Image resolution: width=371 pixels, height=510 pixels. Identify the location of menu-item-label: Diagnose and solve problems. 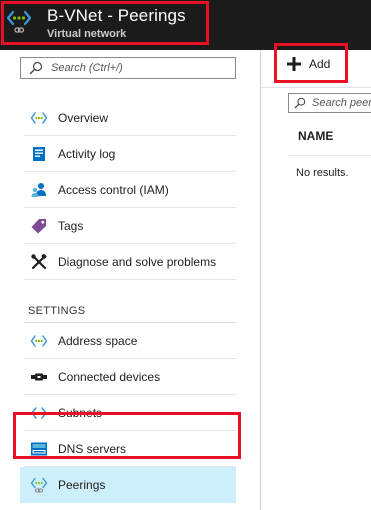
(137, 262).